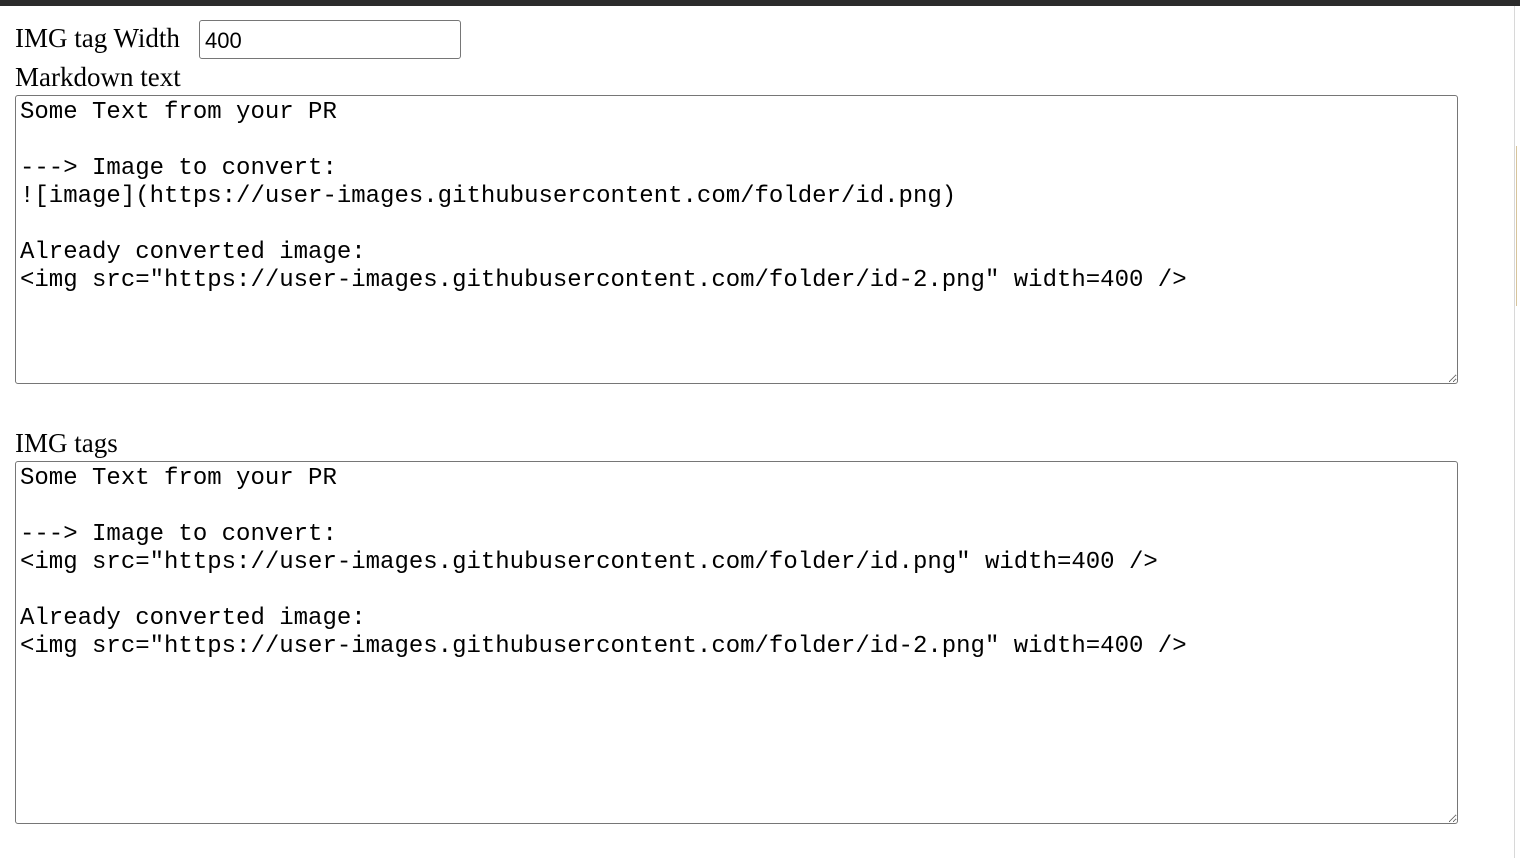  I want to click on window-top-bar, so click(760, 3).